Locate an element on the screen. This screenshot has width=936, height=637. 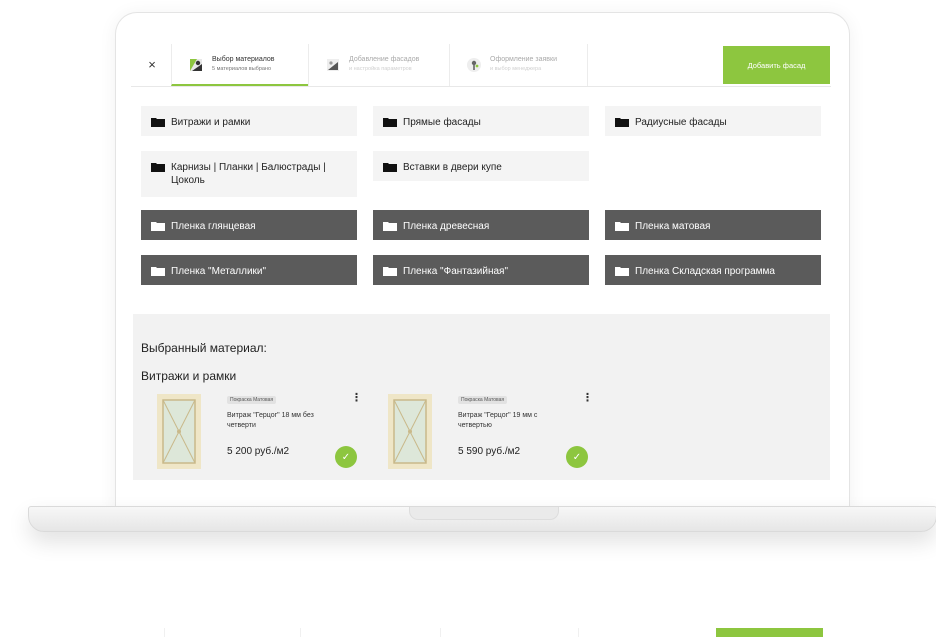
strip-accent-button is located at coordinates (769, 632).